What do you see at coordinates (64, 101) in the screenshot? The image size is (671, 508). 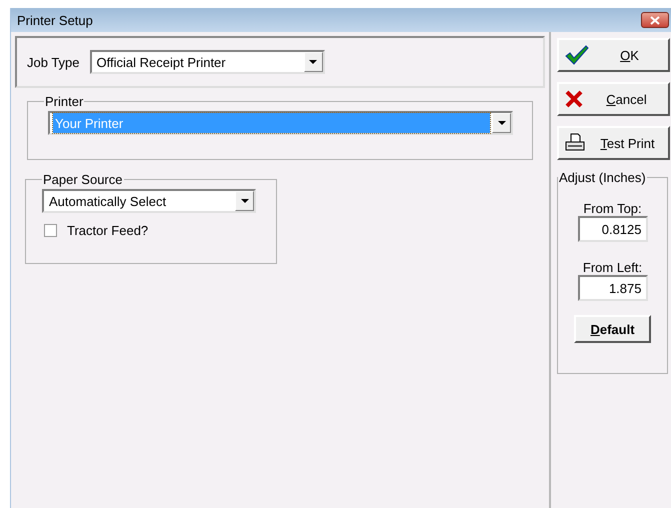 I see `printer-legend: Printer` at bounding box center [64, 101].